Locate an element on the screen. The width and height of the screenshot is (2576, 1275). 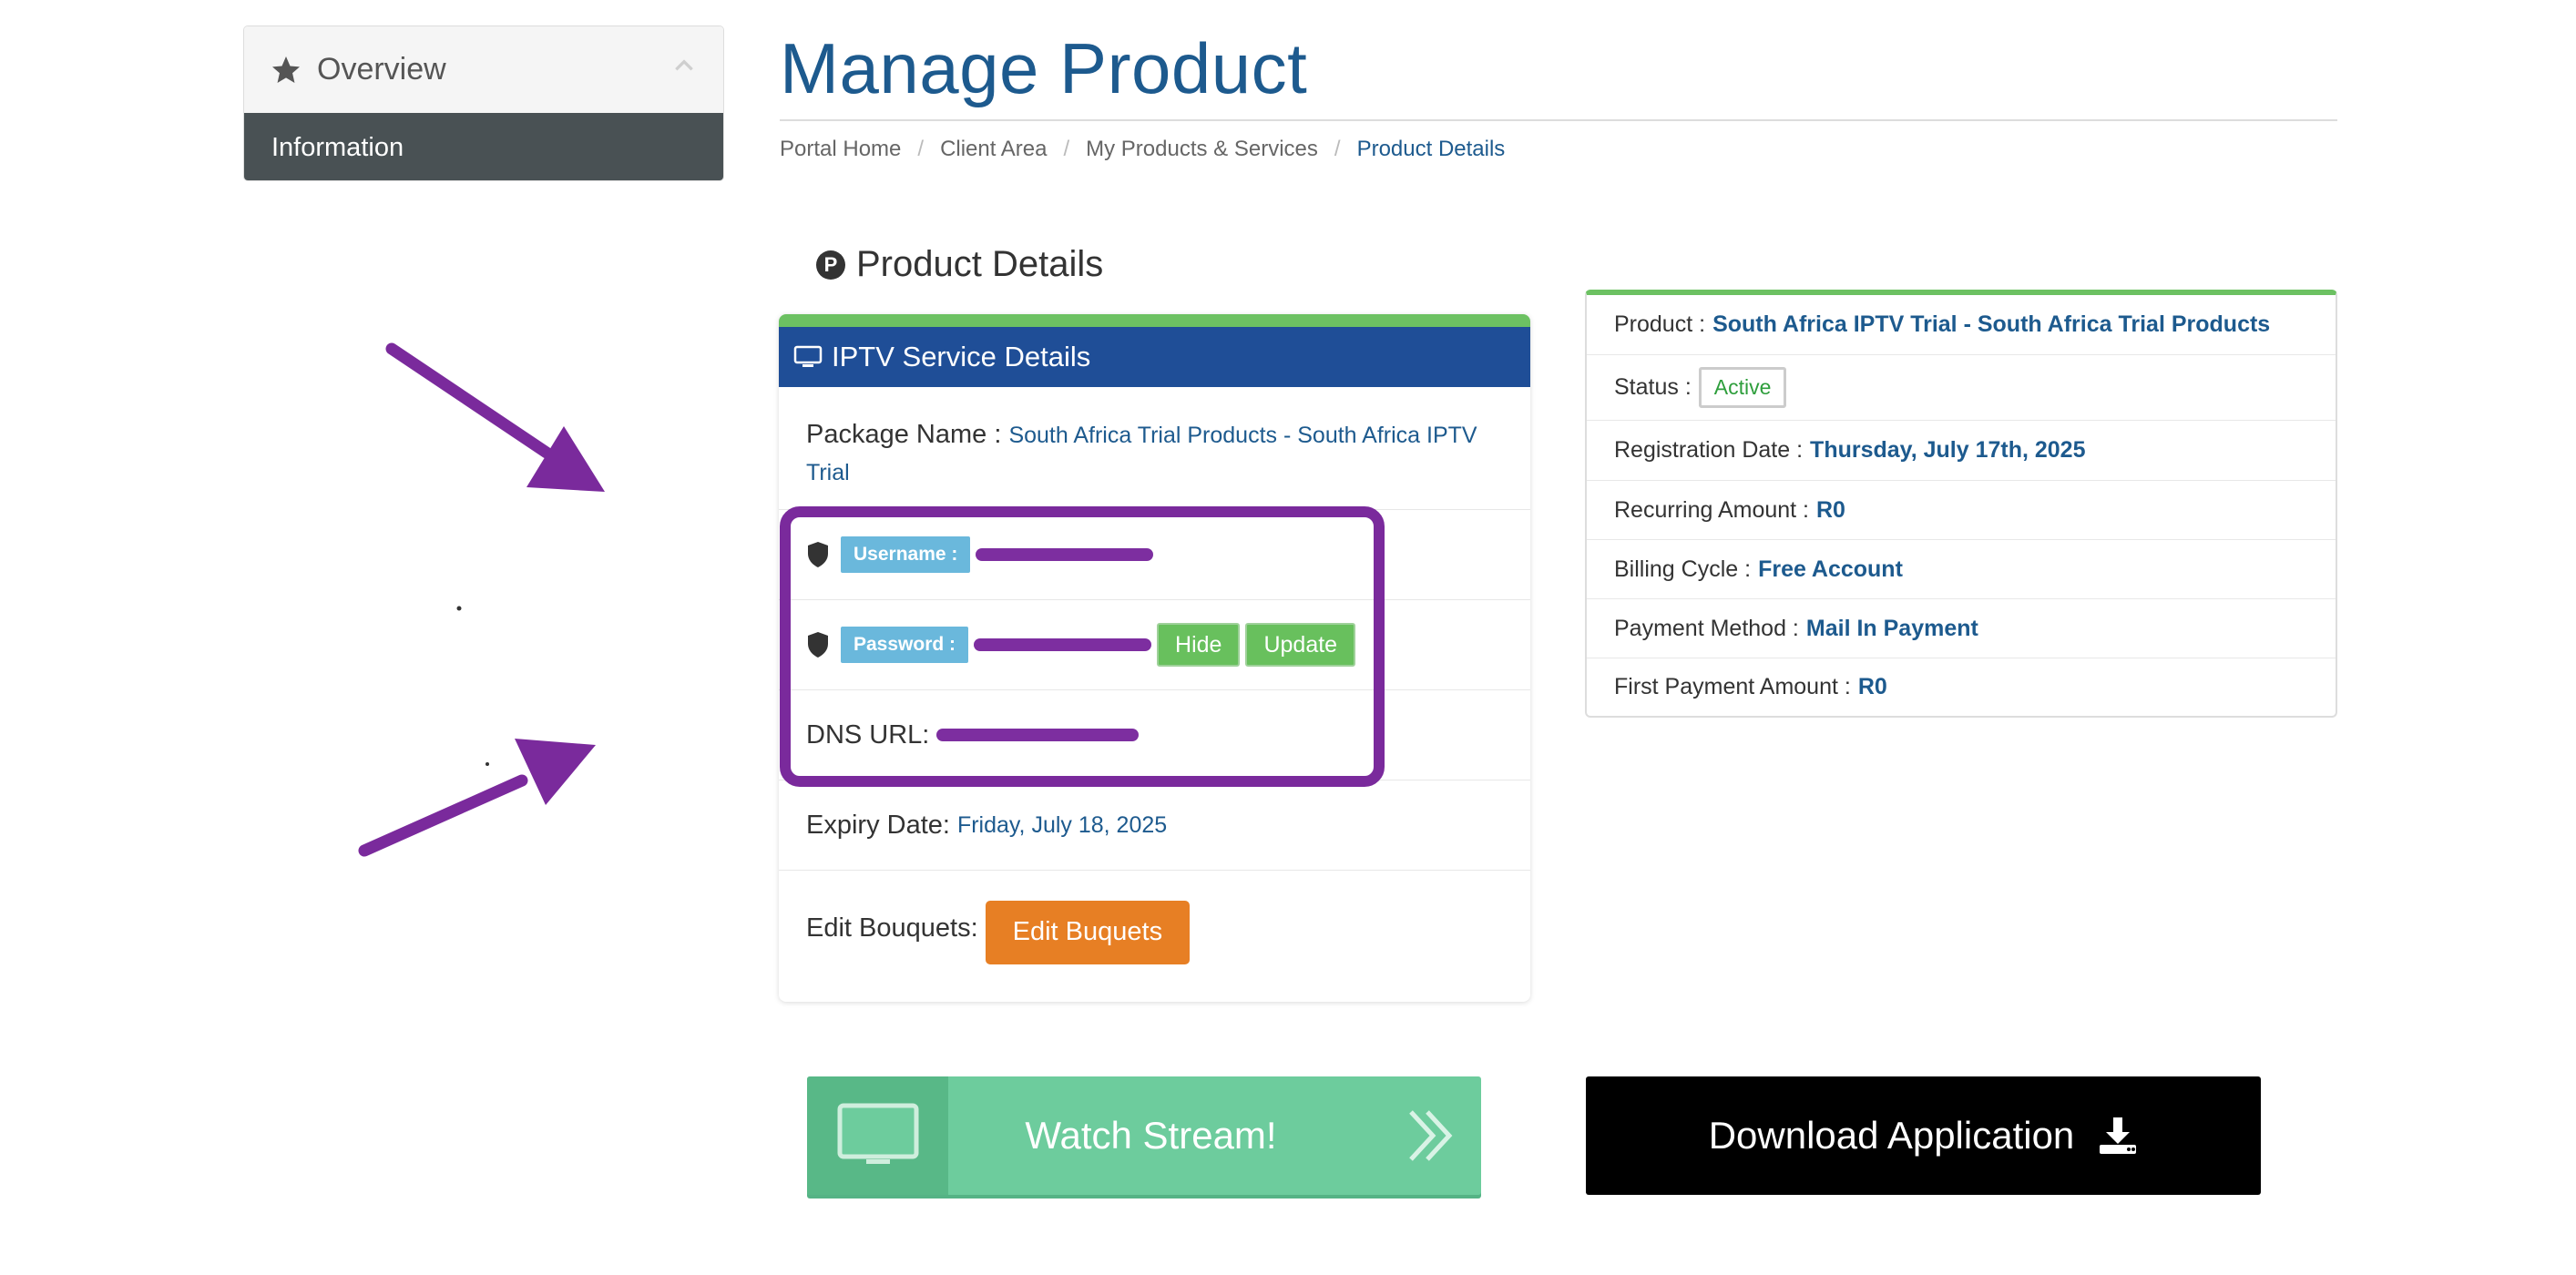
double-chevron-right-icon is located at coordinates (1431, 1136).